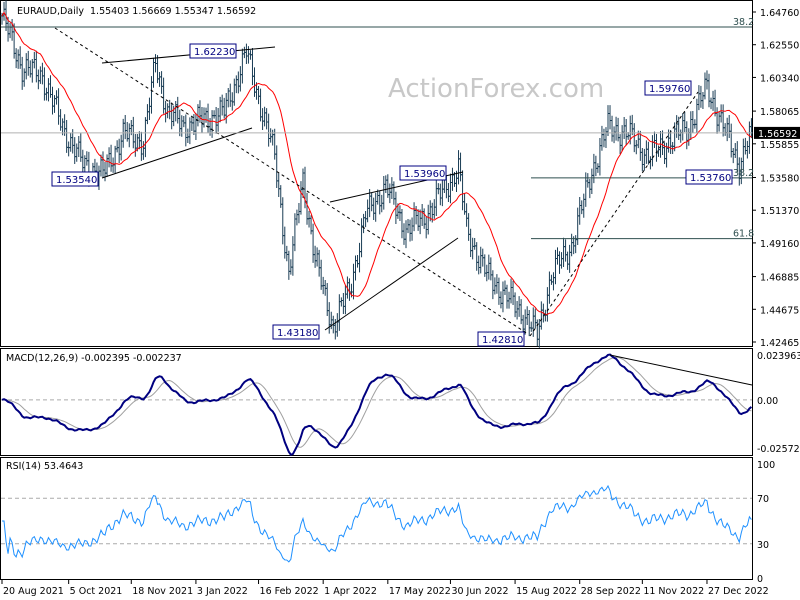 This screenshot has height=600, width=800. I want to click on price-tick-label: 1.60340, so click(779, 78).